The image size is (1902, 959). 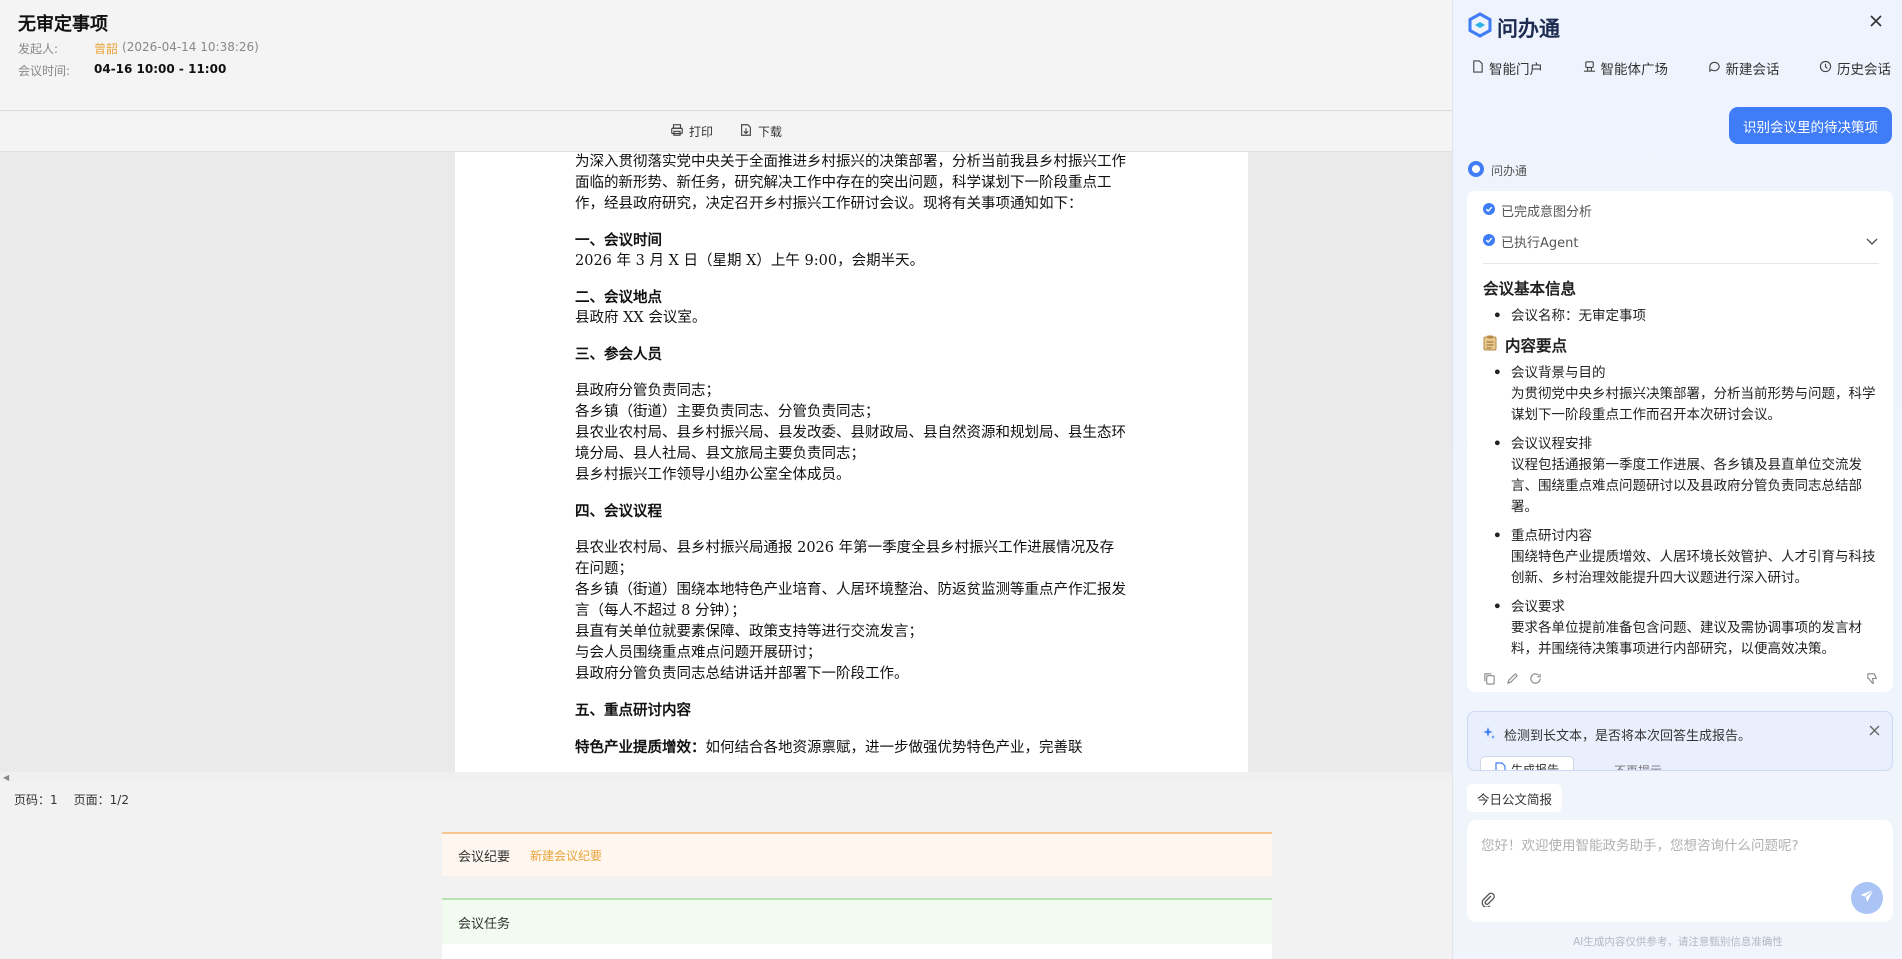 What do you see at coordinates (138, 48) in the screenshot?
I see `initiator-row: 发起人: 曾韶 (2026-04-14 10:38:26)` at bounding box center [138, 48].